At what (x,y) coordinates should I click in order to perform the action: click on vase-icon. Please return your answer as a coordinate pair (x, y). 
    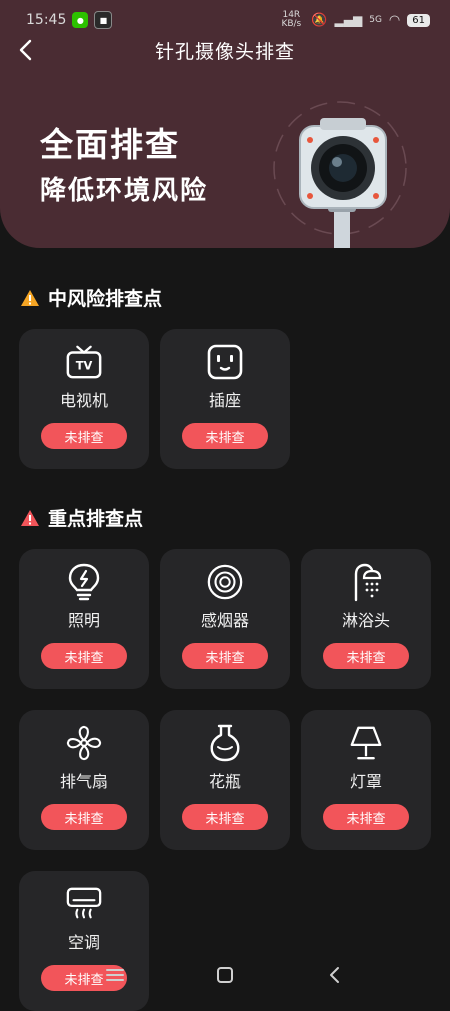
    Looking at the image, I should click on (225, 743).